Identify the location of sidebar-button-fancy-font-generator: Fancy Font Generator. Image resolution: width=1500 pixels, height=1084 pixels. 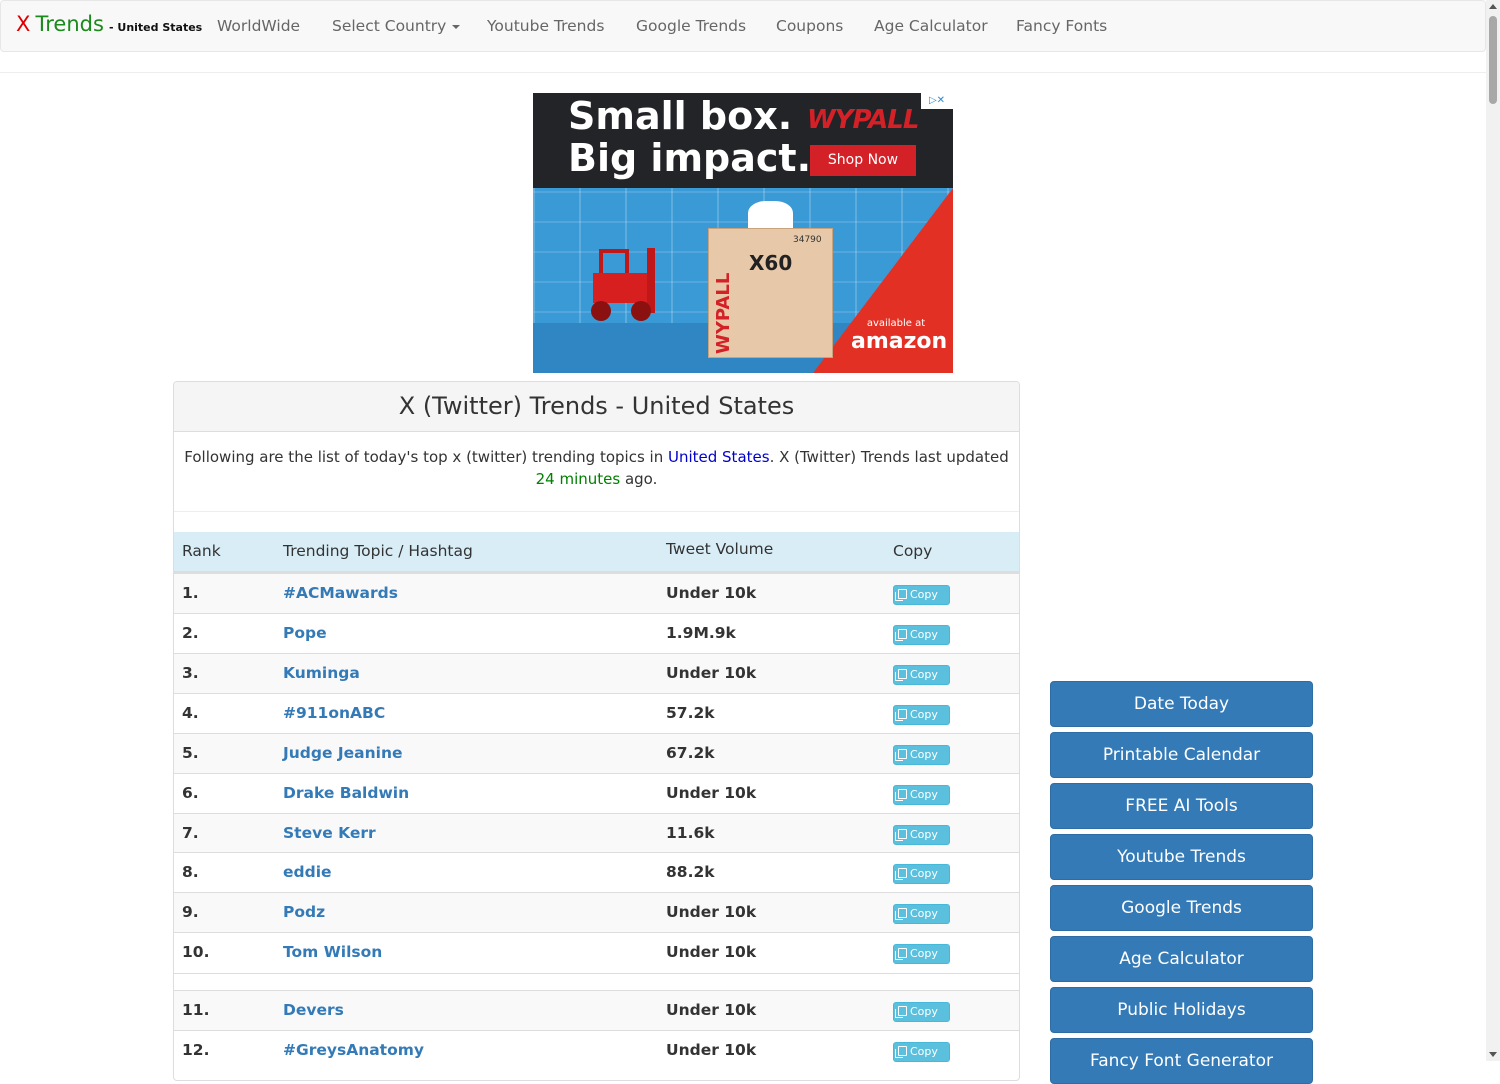
(1181, 1061).